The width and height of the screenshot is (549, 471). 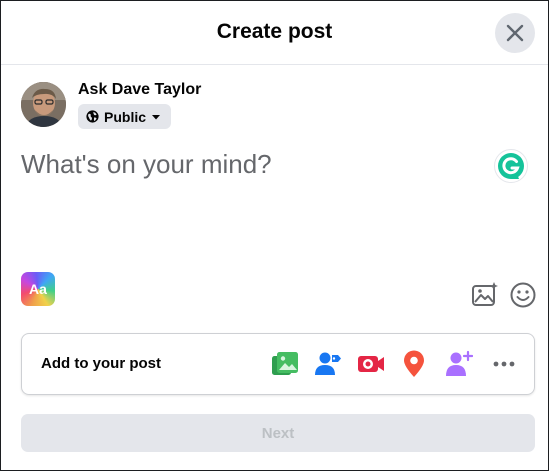 I want to click on photo-video-button, so click(x=285, y=364).